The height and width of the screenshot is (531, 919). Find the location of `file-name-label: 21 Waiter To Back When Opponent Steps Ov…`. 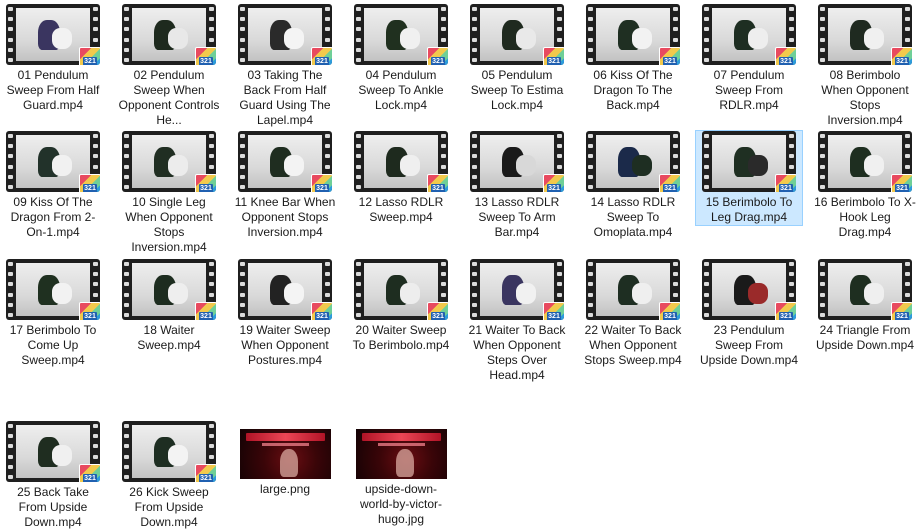

file-name-label: 21 Waiter To Back When Opponent Steps Ov… is located at coordinates (517, 352).